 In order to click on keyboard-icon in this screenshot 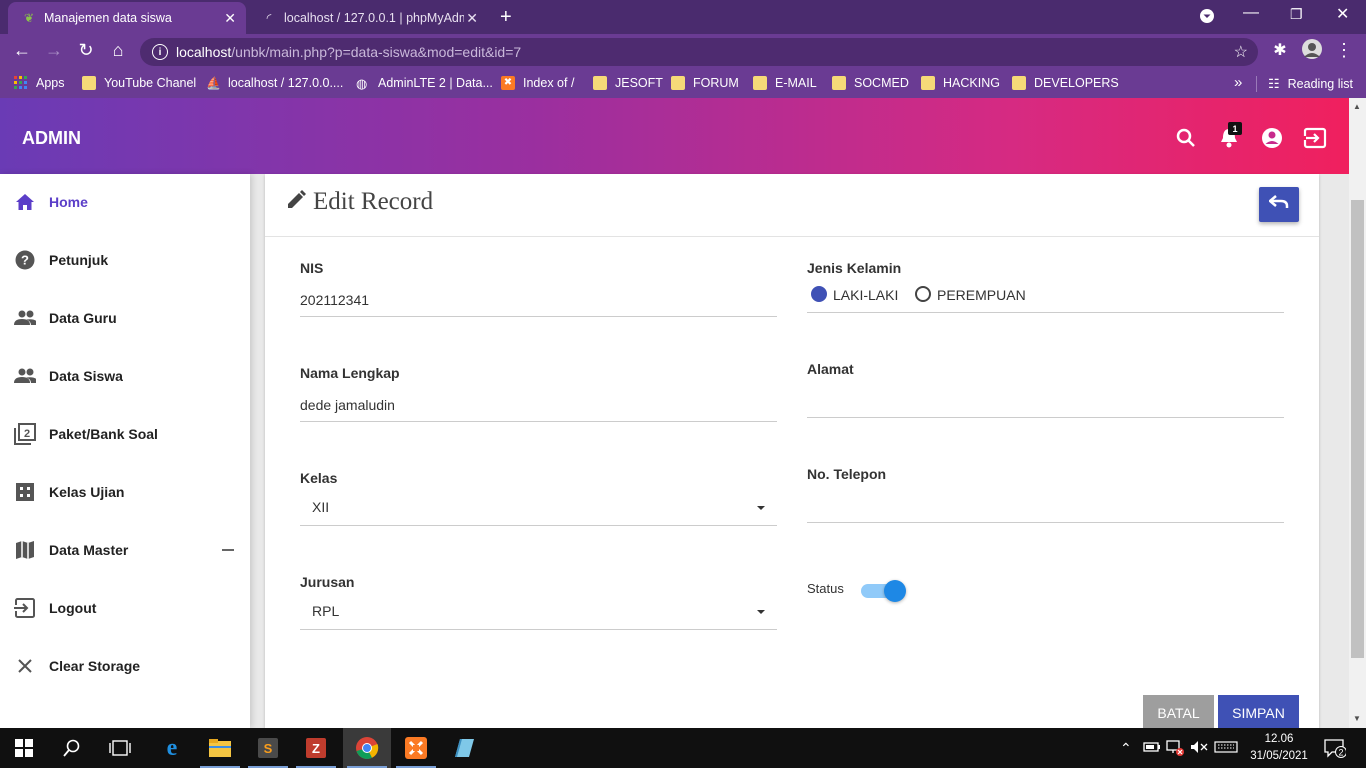, I will do `click(1226, 748)`.